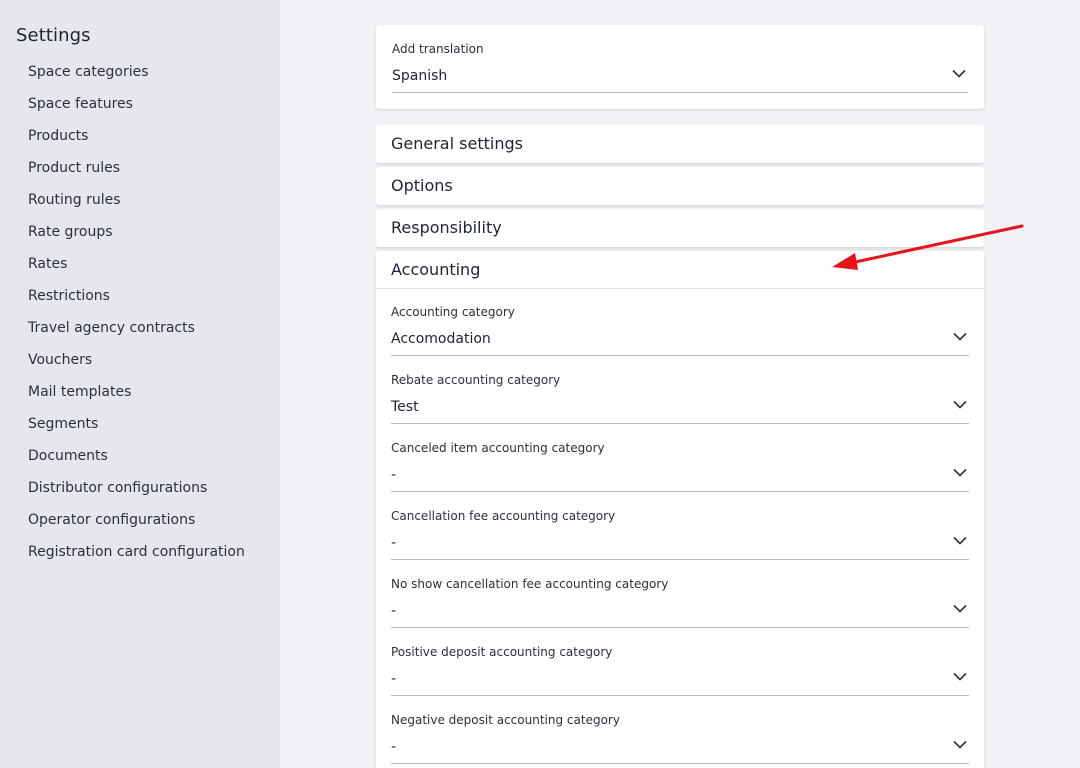 Image resolution: width=1080 pixels, height=768 pixels. Describe the element at coordinates (136, 462) in the screenshot. I see `sidebar-item-documents: Documents` at that location.